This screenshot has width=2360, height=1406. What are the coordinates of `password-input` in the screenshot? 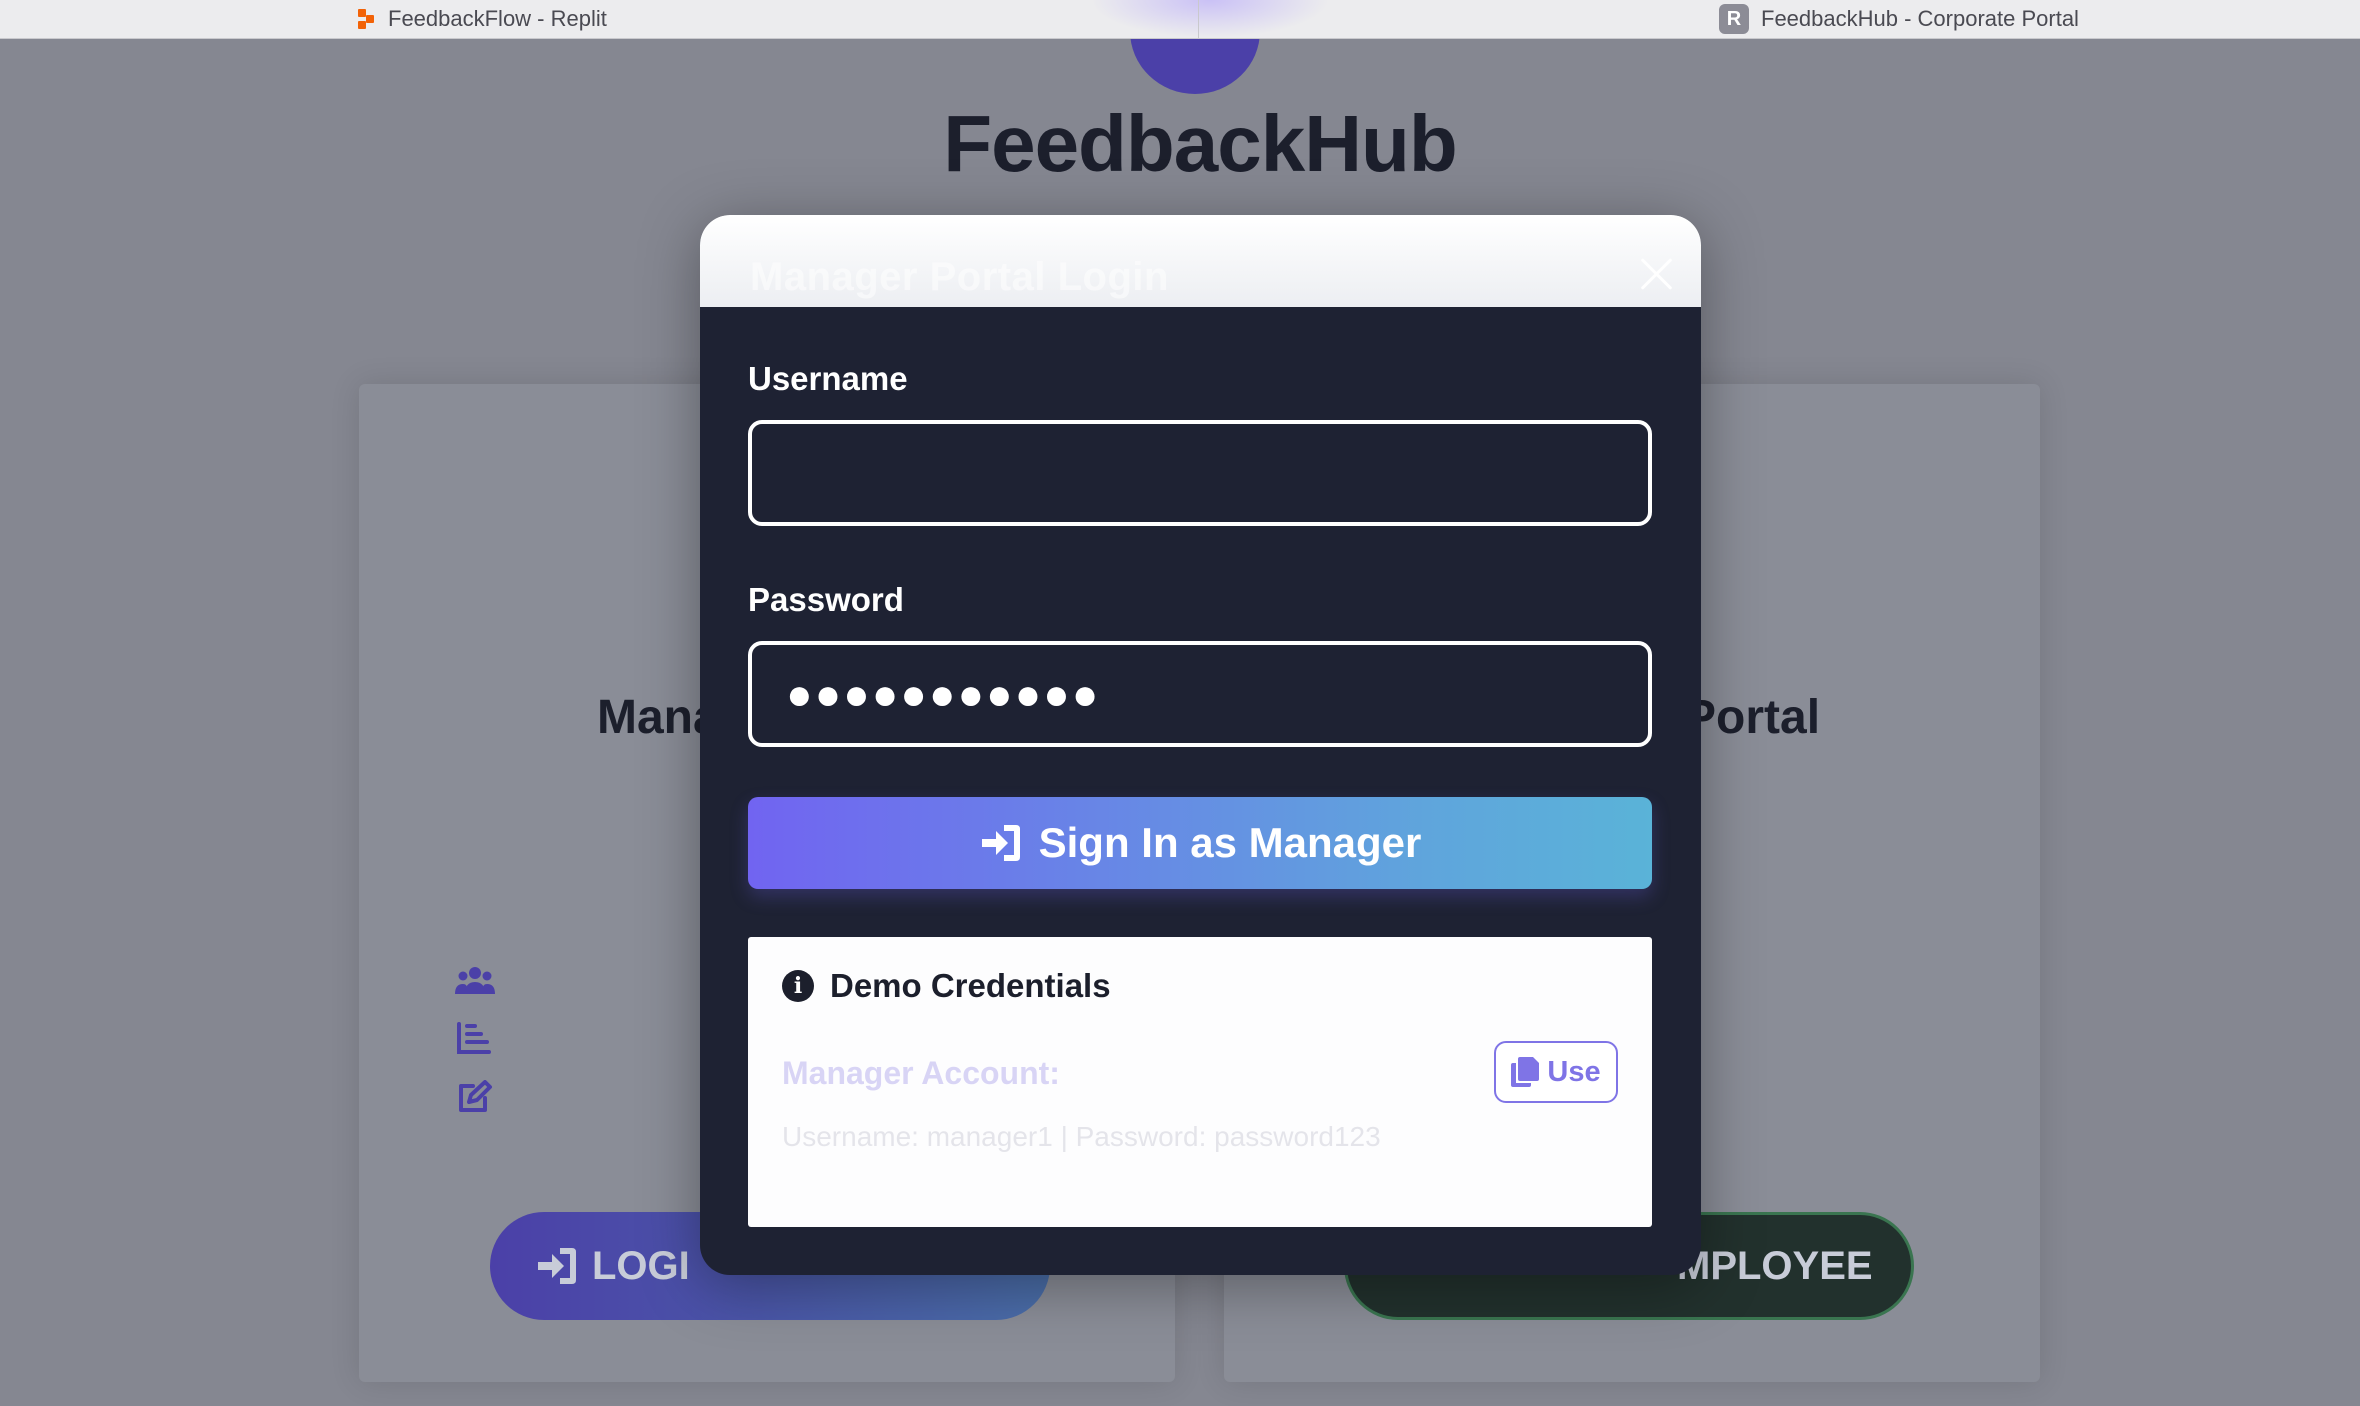 It's located at (1200, 694).